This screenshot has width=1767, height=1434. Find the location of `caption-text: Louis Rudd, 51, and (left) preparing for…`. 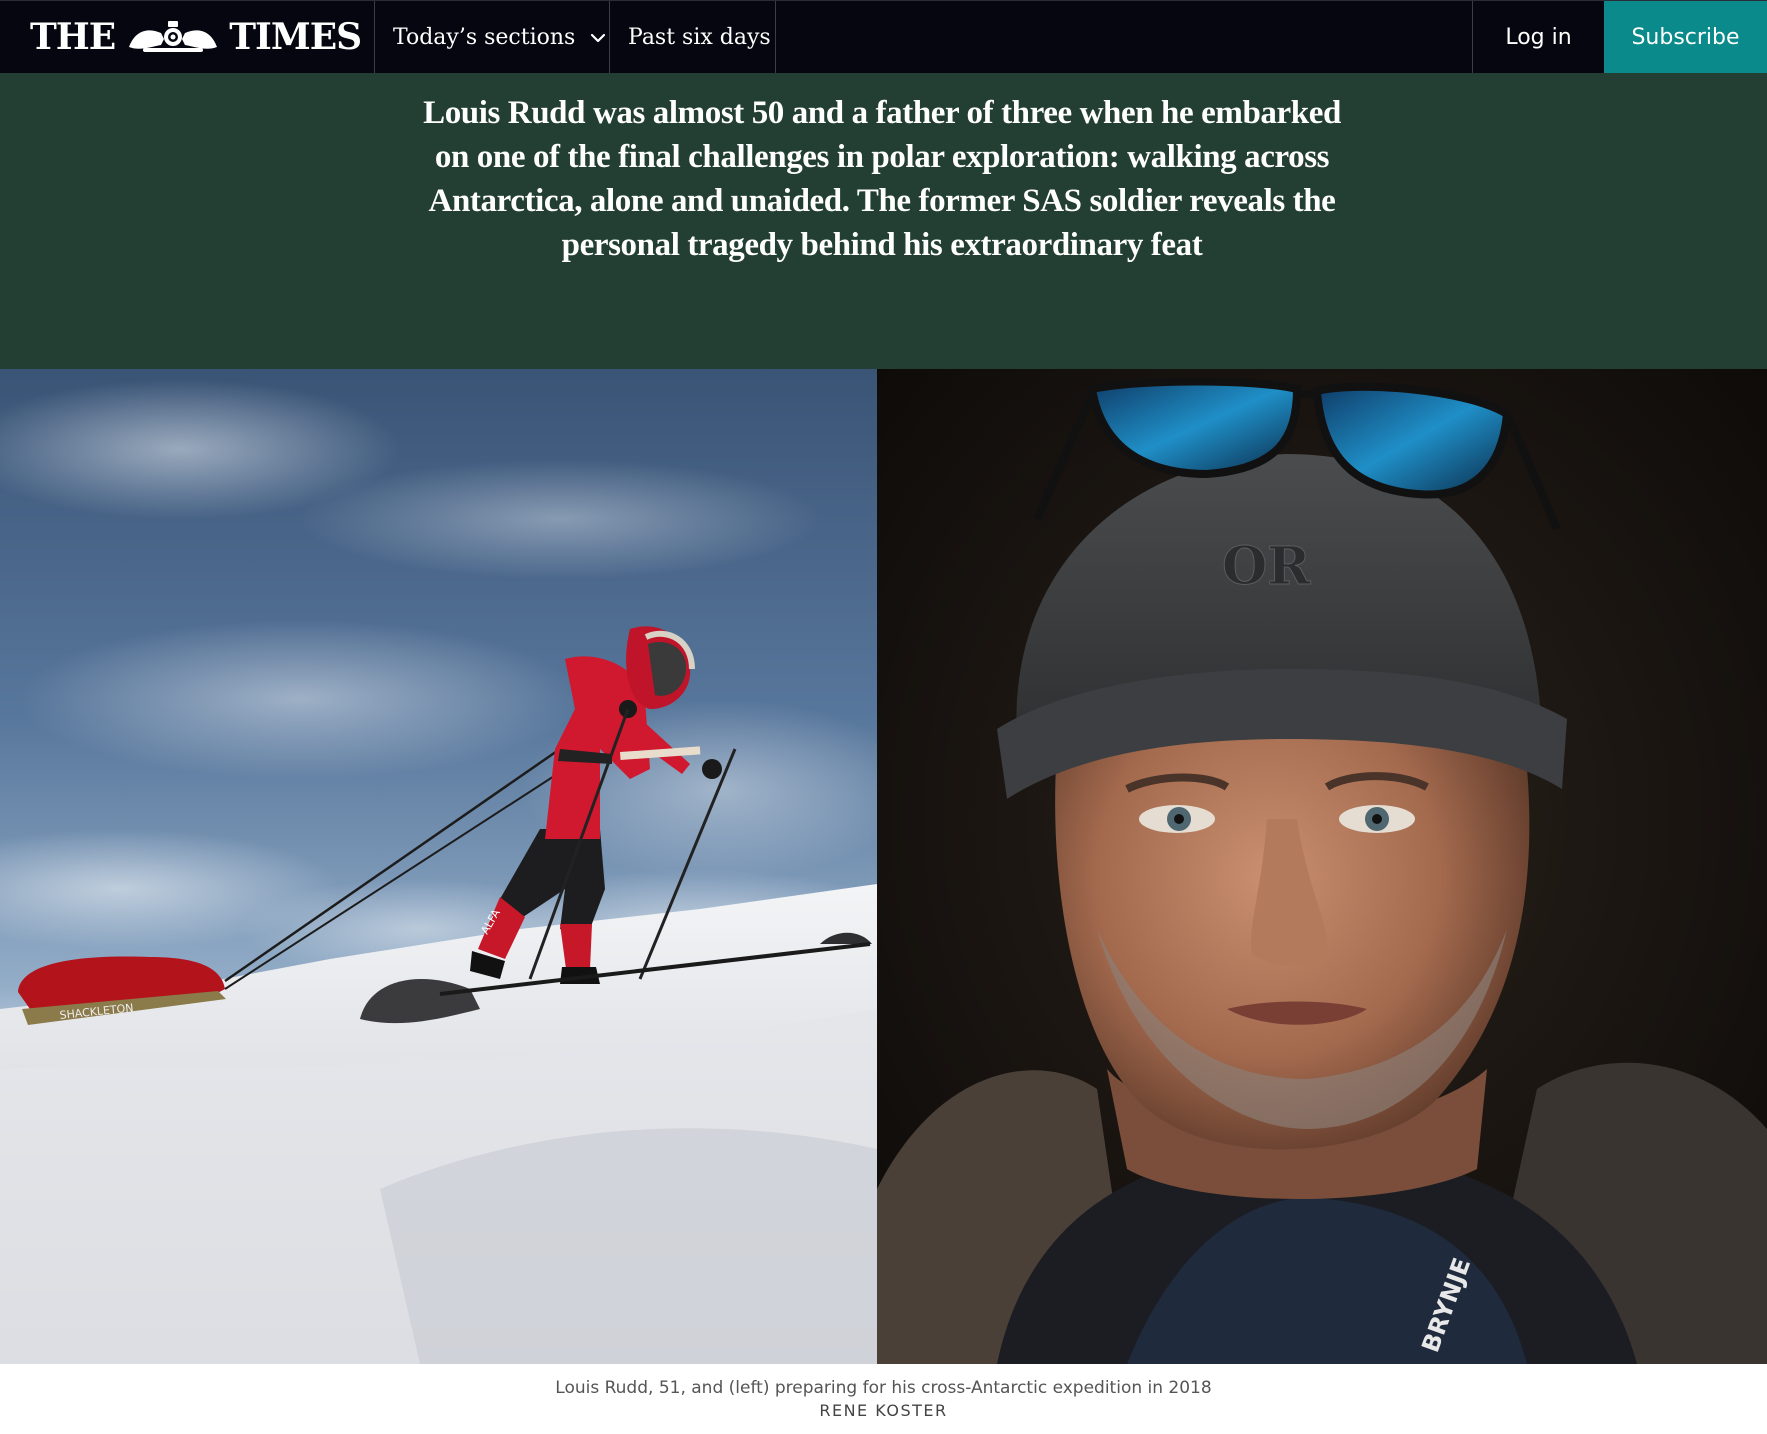

caption-text: Louis Rudd, 51, and (left) preparing for… is located at coordinates (883, 1388).